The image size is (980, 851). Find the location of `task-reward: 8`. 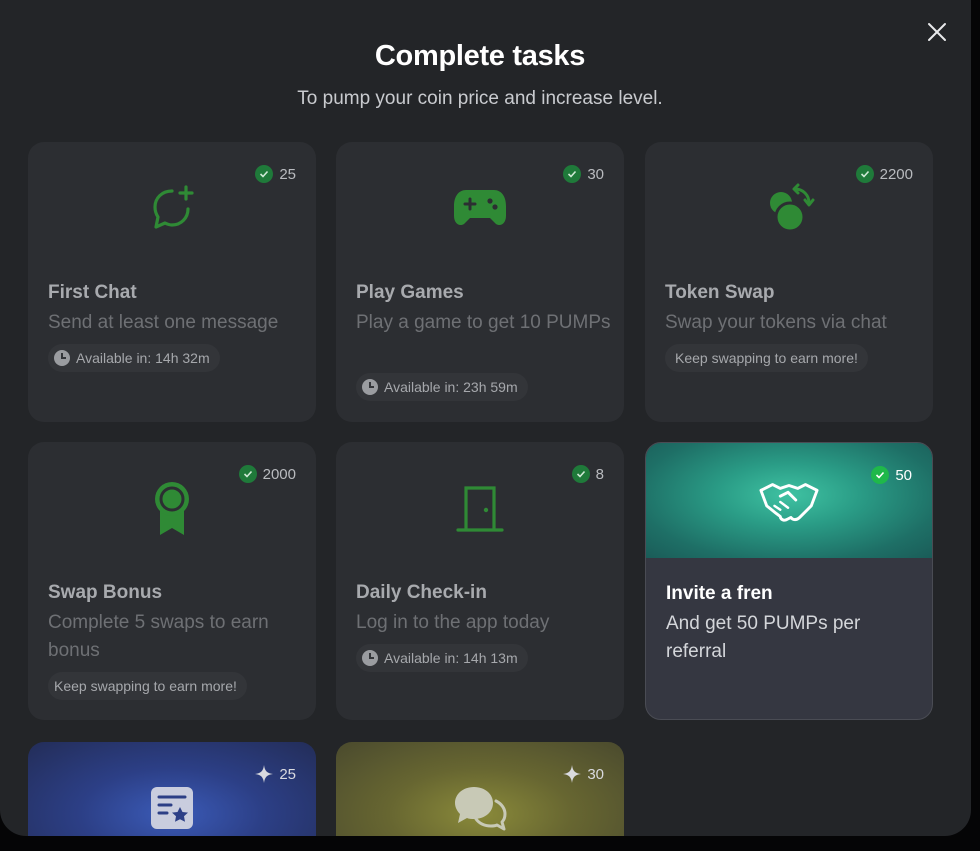

task-reward: 8 is located at coordinates (587, 474).